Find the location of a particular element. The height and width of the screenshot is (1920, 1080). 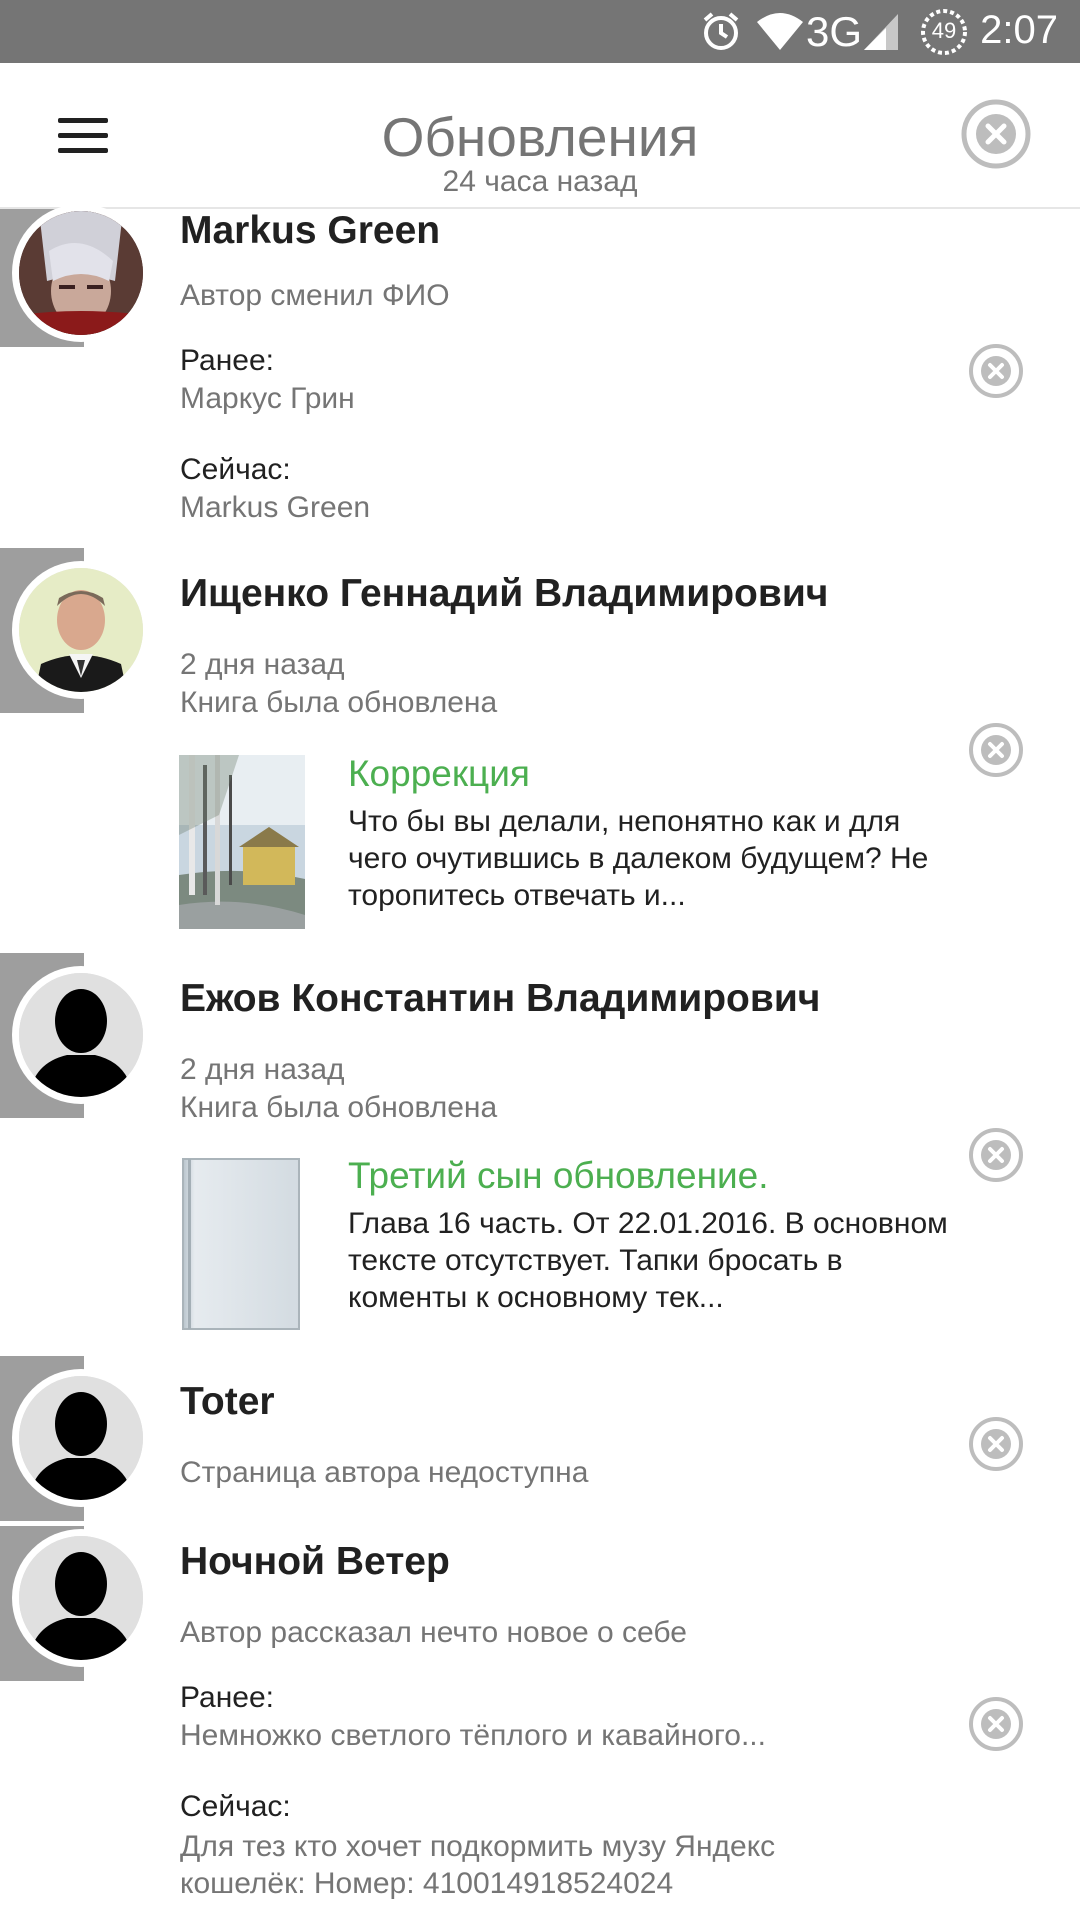

feed-item: Toter Страница автора недоступна is located at coordinates (540, 1438).